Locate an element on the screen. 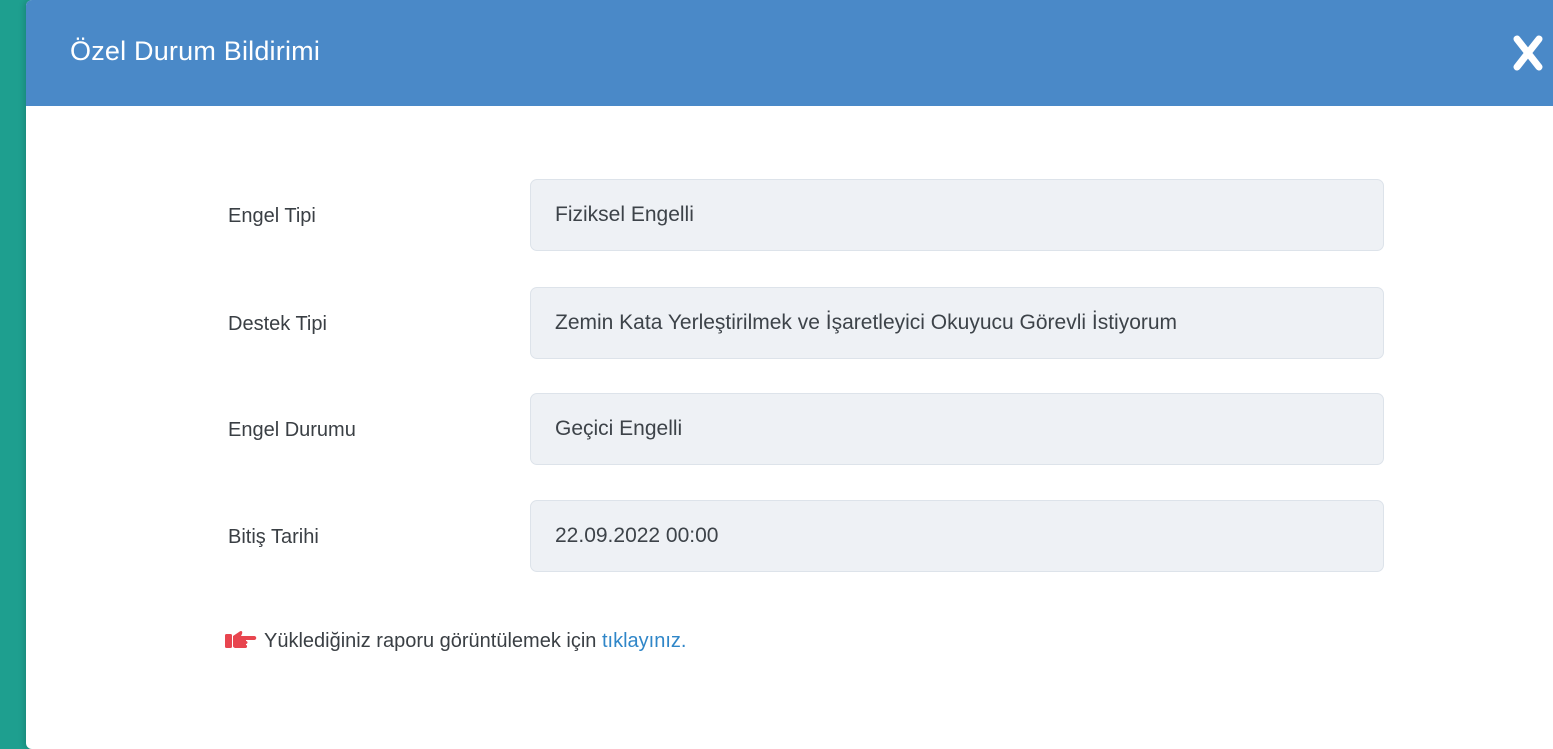 The width and height of the screenshot is (1553, 749). form-row-engel-tipi: Engel Tipi Fiziksel Engelli is located at coordinates (789, 216).